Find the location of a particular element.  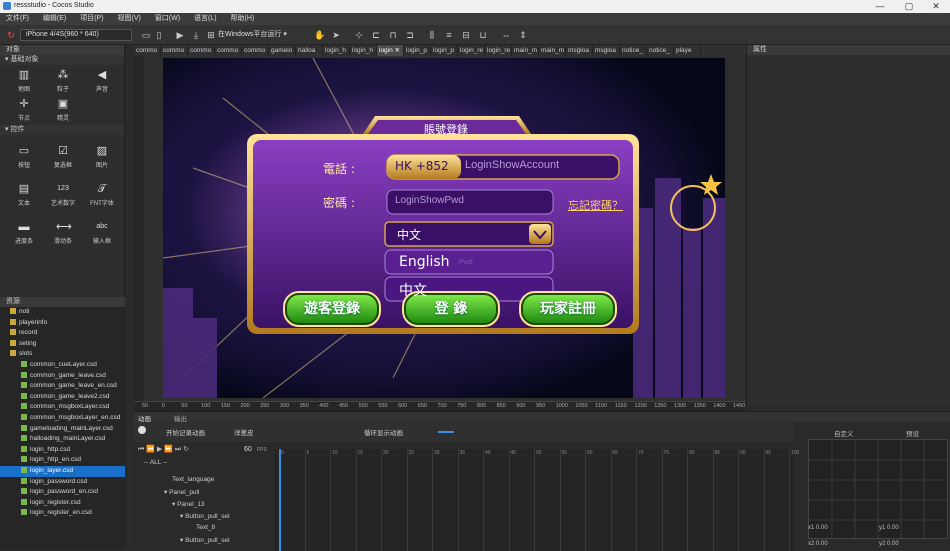

maximize-button: ▢ is located at coordinates (909, 6).